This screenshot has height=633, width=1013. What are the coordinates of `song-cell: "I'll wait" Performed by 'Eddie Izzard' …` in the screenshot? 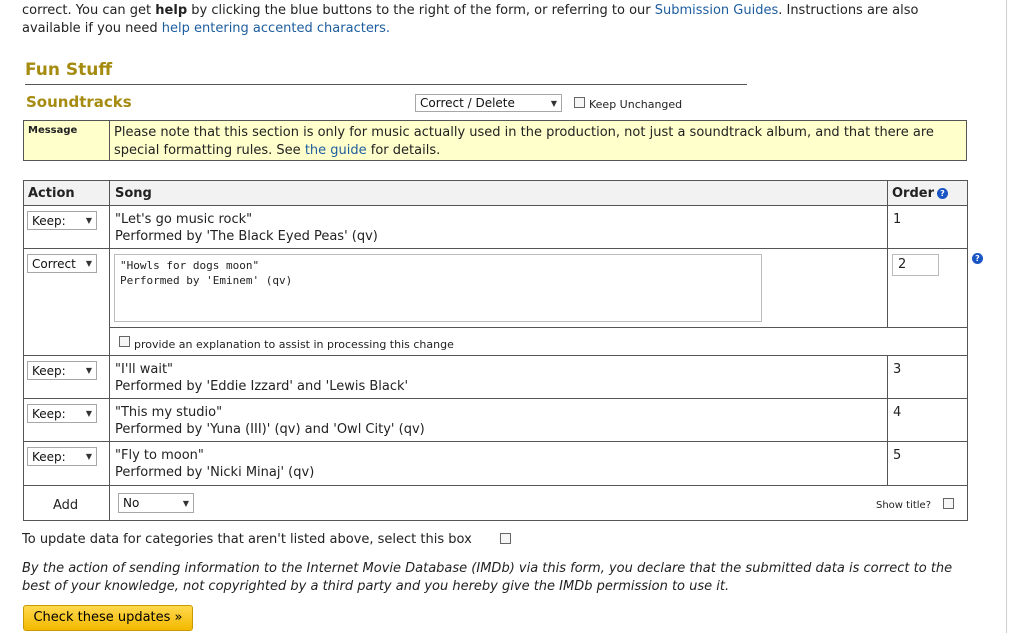 It's located at (261, 378).